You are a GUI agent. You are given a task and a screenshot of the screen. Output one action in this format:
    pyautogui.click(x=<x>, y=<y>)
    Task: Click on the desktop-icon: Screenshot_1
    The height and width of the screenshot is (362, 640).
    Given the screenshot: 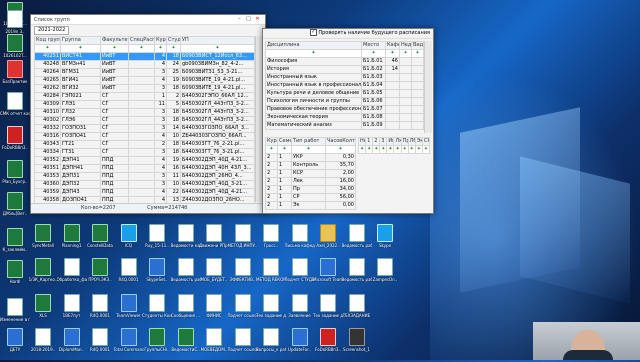 What is the action you would take?
    pyautogui.click(x=357, y=344)
    